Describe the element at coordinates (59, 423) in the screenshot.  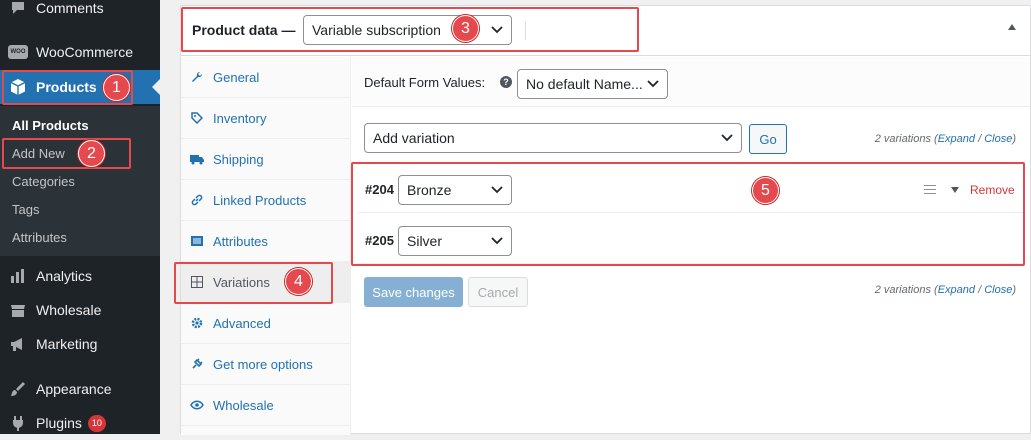
I see `menu-label: Plugins` at that location.